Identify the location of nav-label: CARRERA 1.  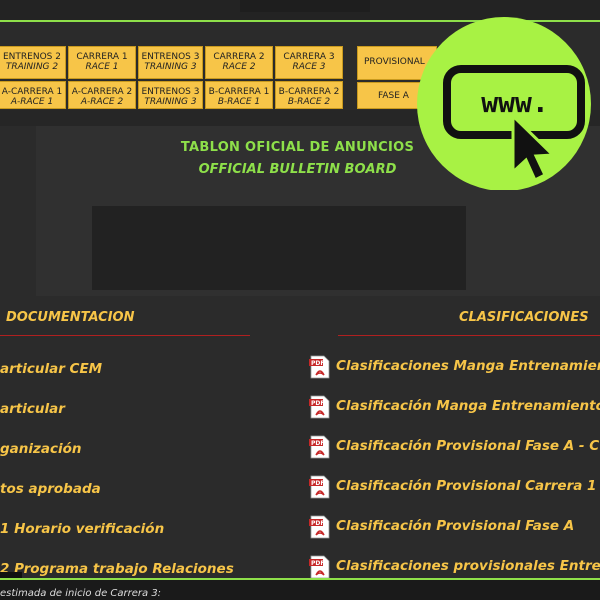
(102, 57).